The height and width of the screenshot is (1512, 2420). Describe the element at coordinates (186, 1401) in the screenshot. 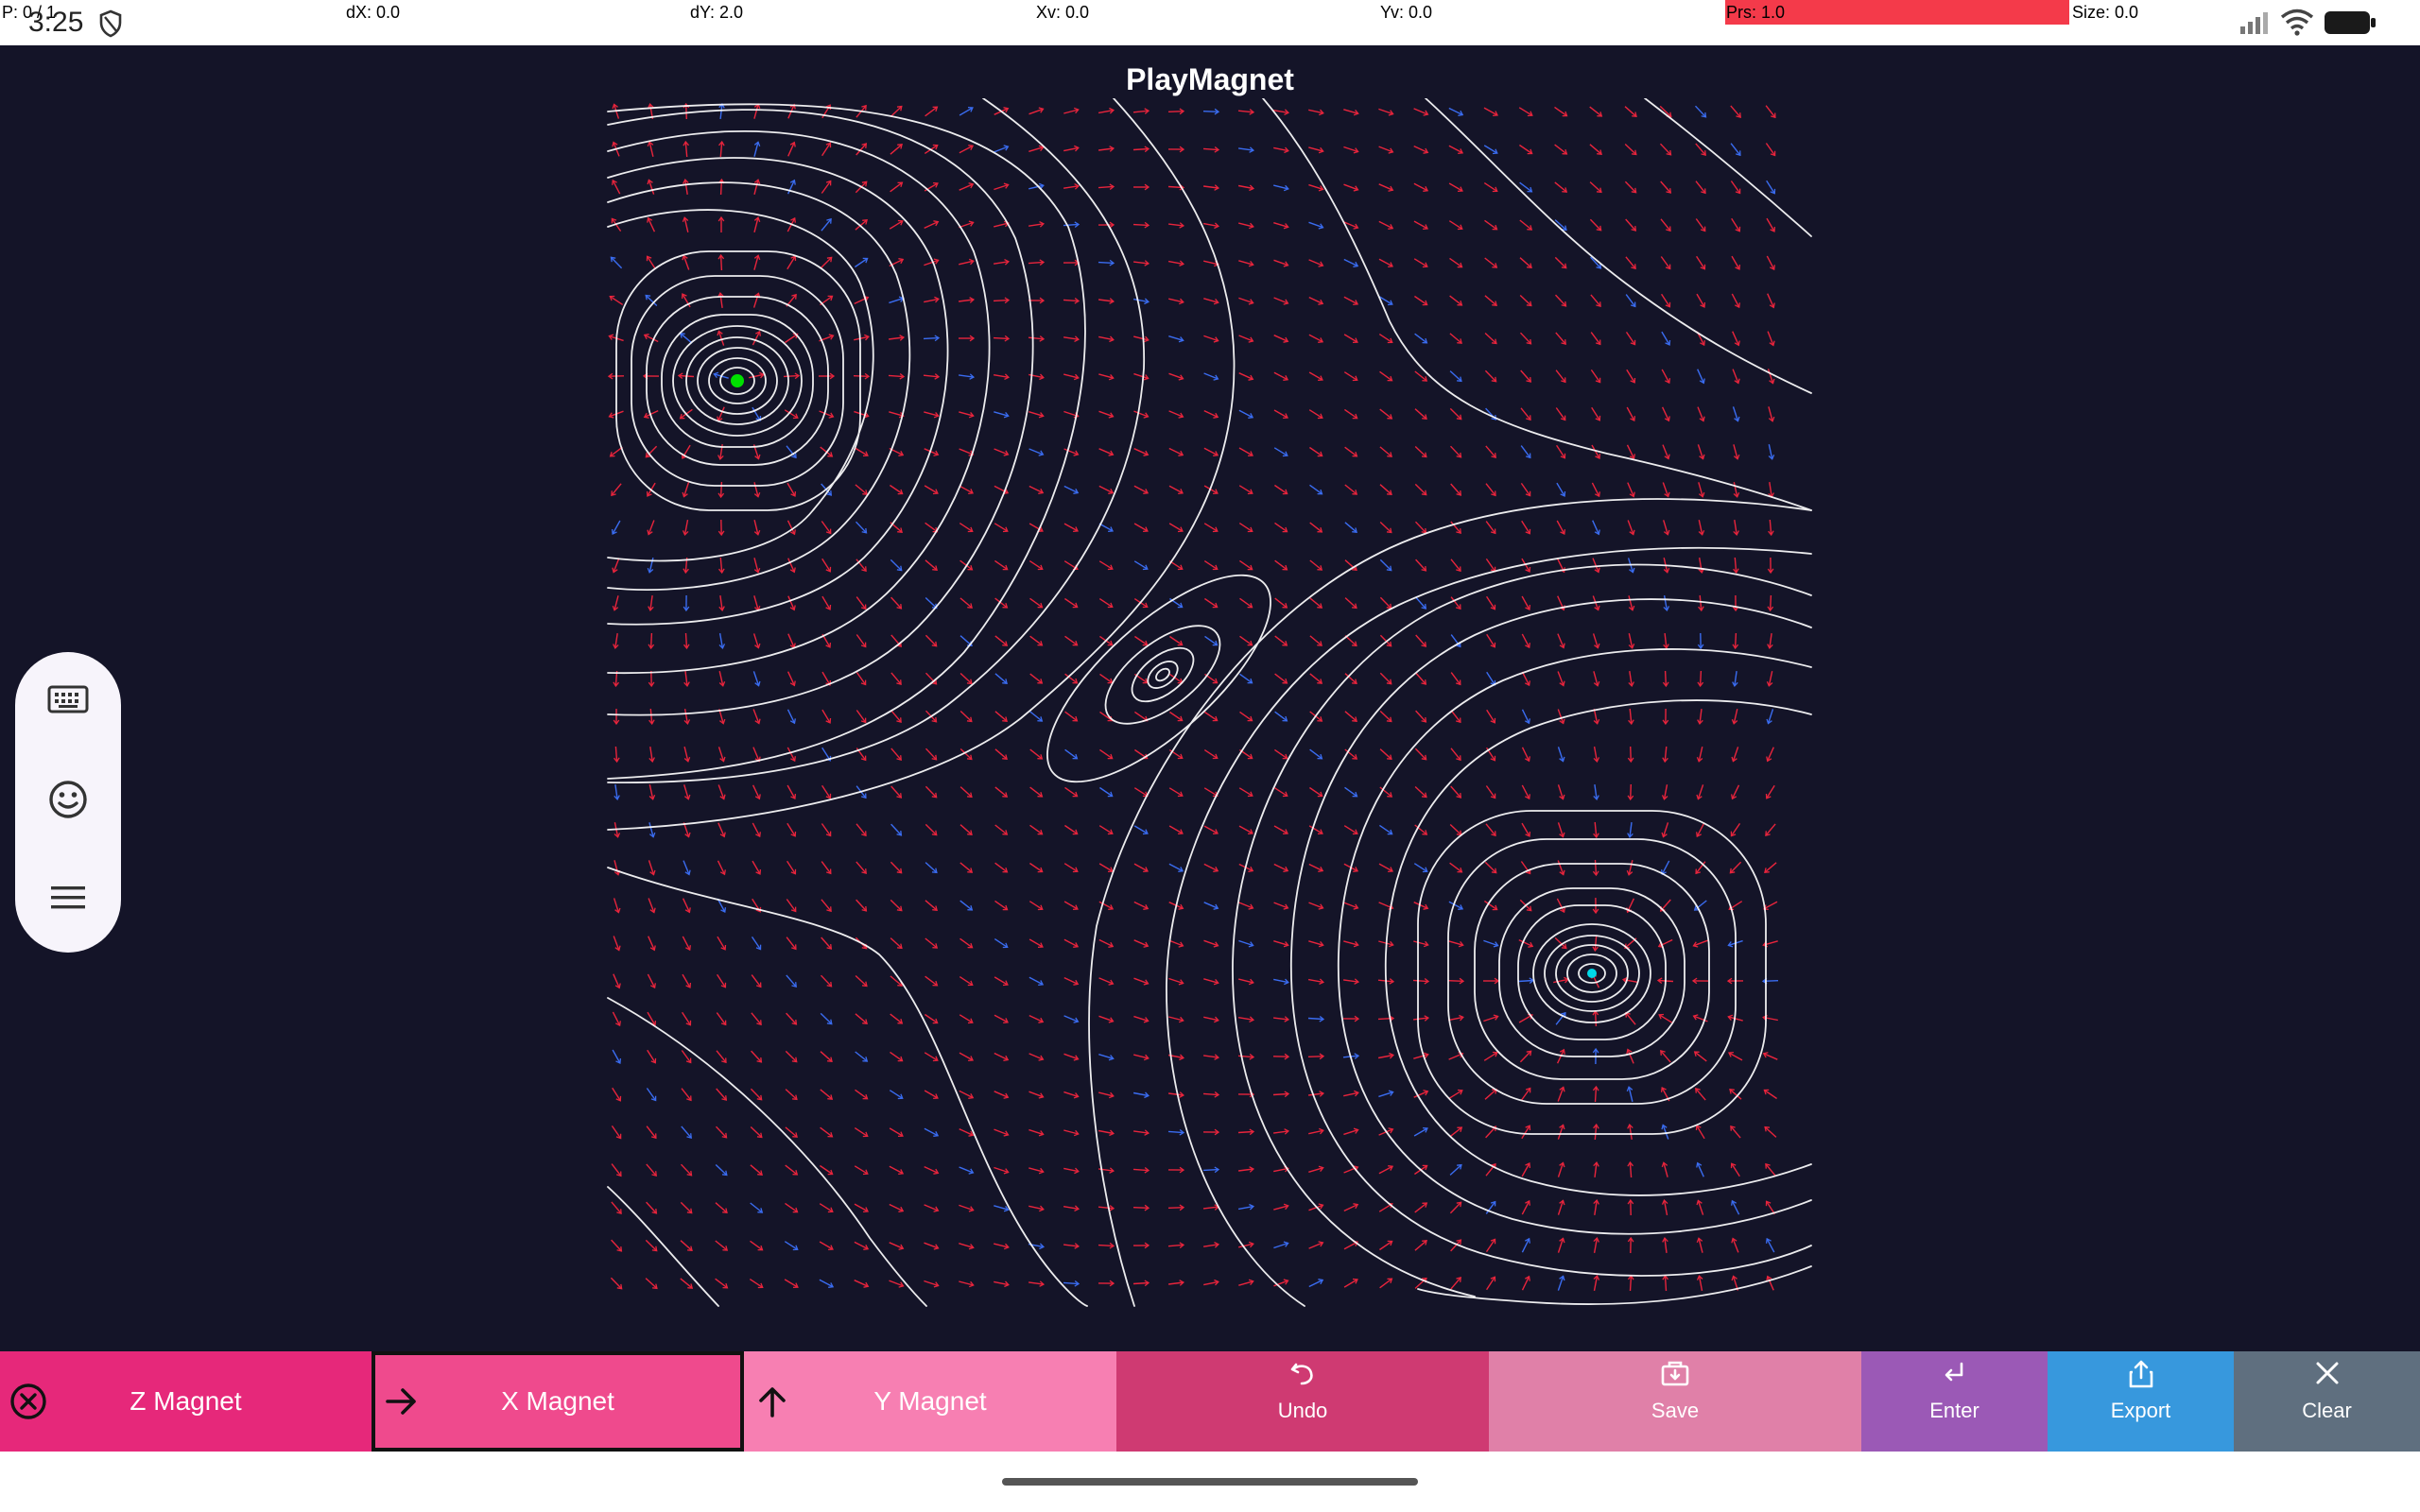

I see `z-magnet-button: Z Magnet` at that location.